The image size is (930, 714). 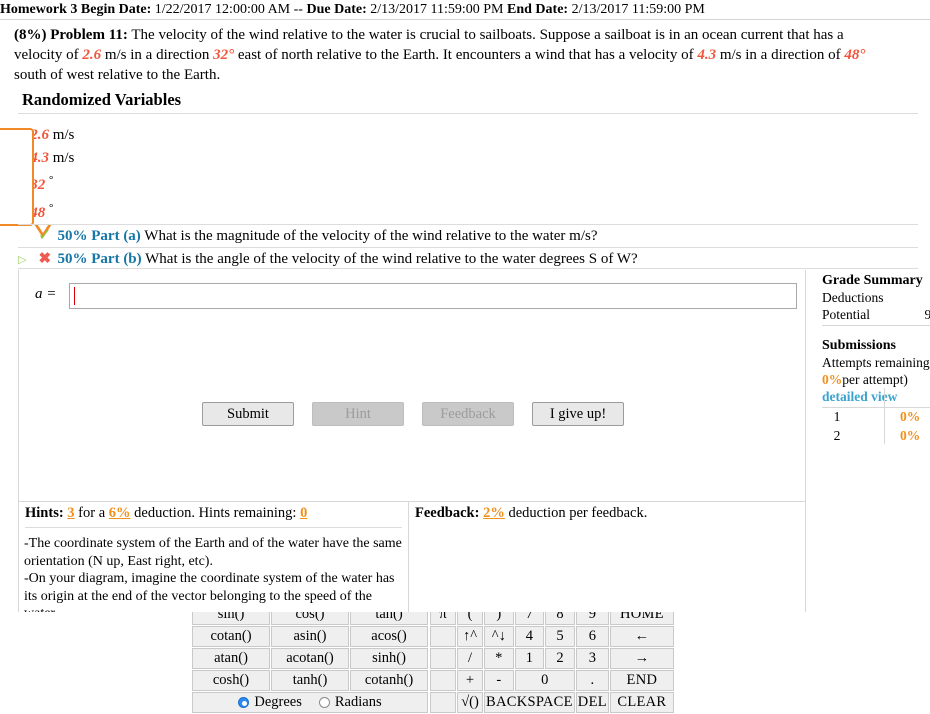 What do you see at coordinates (537, 9) in the screenshot?
I see `end-date-label: End Date:` at bounding box center [537, 9].